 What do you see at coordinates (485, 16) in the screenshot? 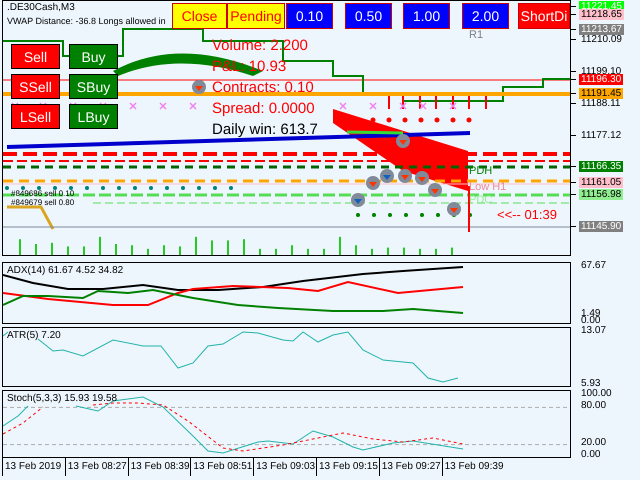
I see `lot-size-button: 2.00` at bounding box center [485, 16].